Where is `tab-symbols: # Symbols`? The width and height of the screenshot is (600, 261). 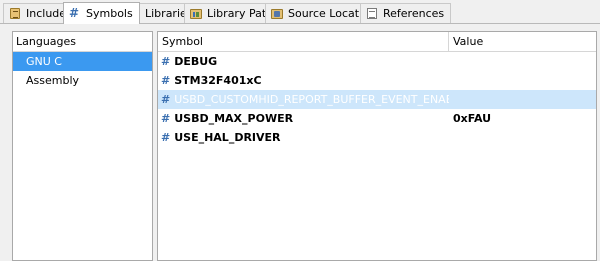
tab-symbols: # Symbols is located at coordinates (101, 13).